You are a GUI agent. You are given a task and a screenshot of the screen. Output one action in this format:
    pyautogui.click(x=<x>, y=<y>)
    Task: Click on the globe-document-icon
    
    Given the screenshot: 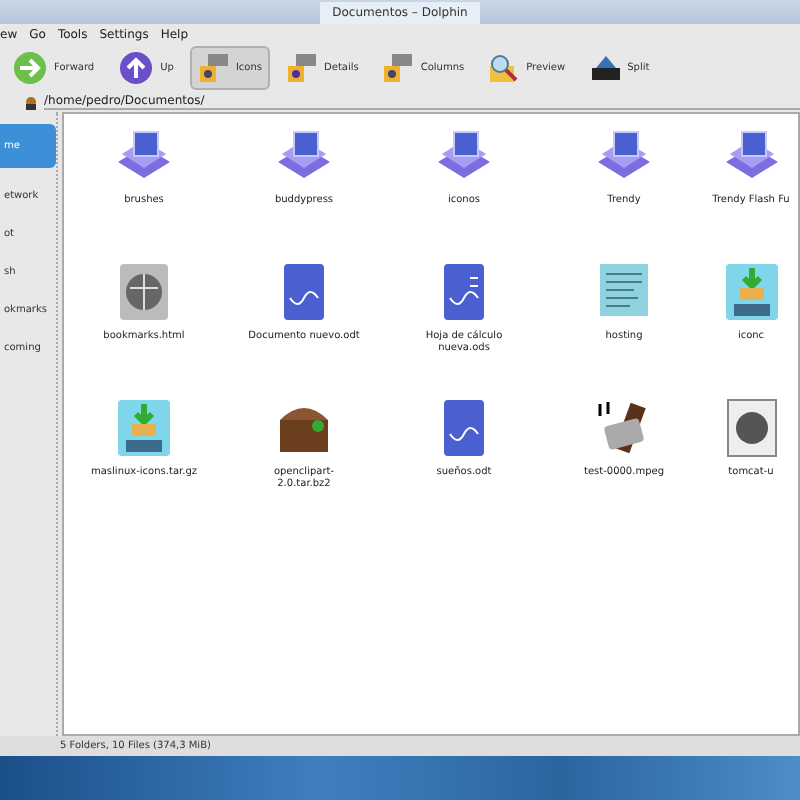 What is the action you would take?
    pyautogui.click(x=144, y=292)
    